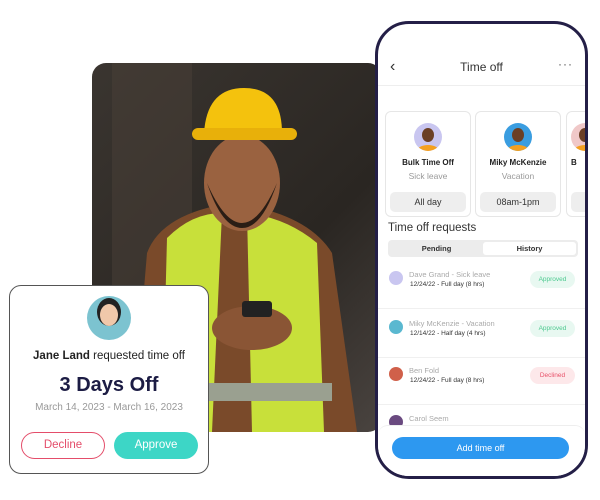 The height and width of the screenshot is (500, 600). I want to click on status-badge: Declined, so click(552, 375).